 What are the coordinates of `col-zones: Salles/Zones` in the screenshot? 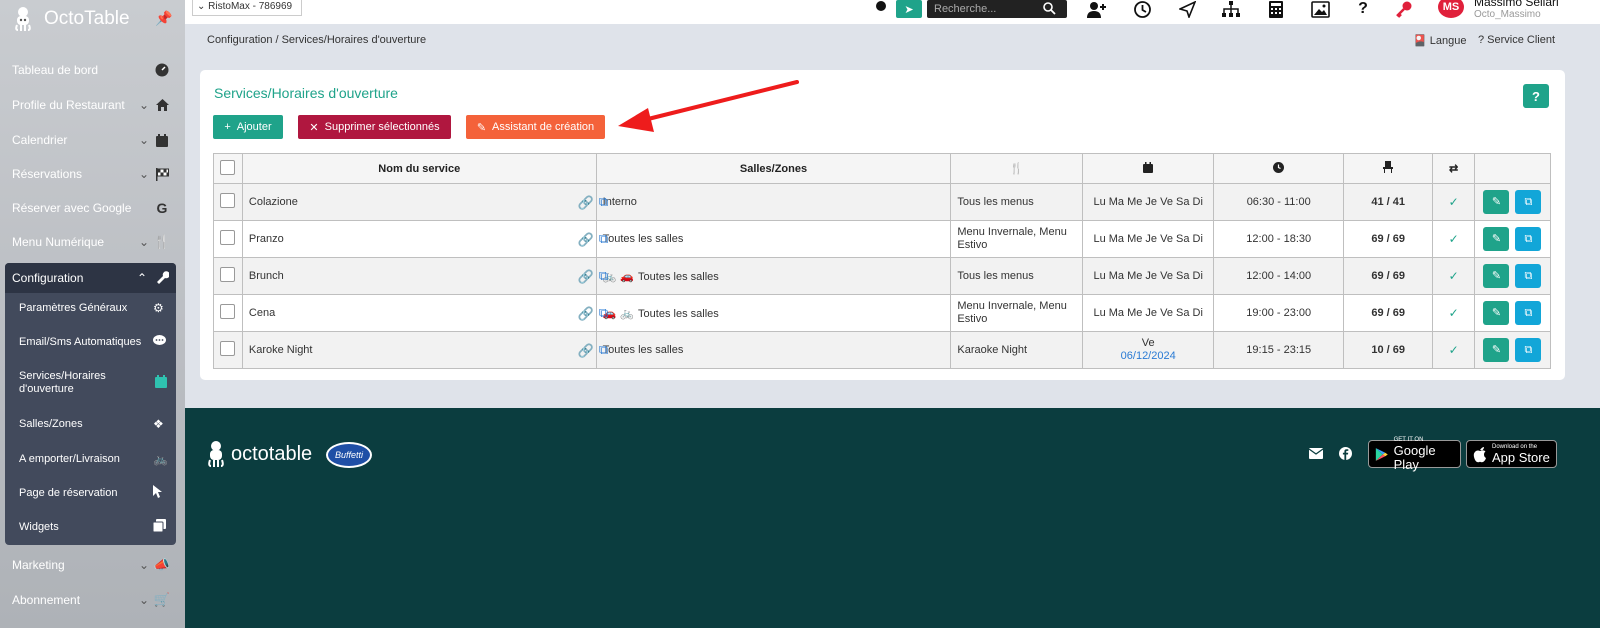 It's located at (773, 168).